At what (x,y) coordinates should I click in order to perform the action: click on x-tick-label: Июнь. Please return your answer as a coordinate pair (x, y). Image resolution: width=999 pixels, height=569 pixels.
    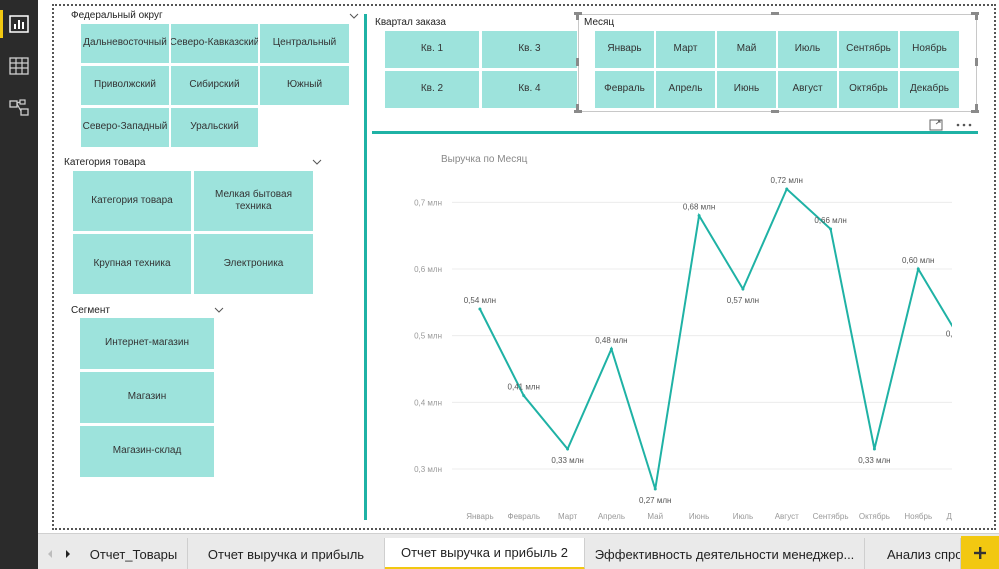
    Looking at the image, I should click on (699, 516).